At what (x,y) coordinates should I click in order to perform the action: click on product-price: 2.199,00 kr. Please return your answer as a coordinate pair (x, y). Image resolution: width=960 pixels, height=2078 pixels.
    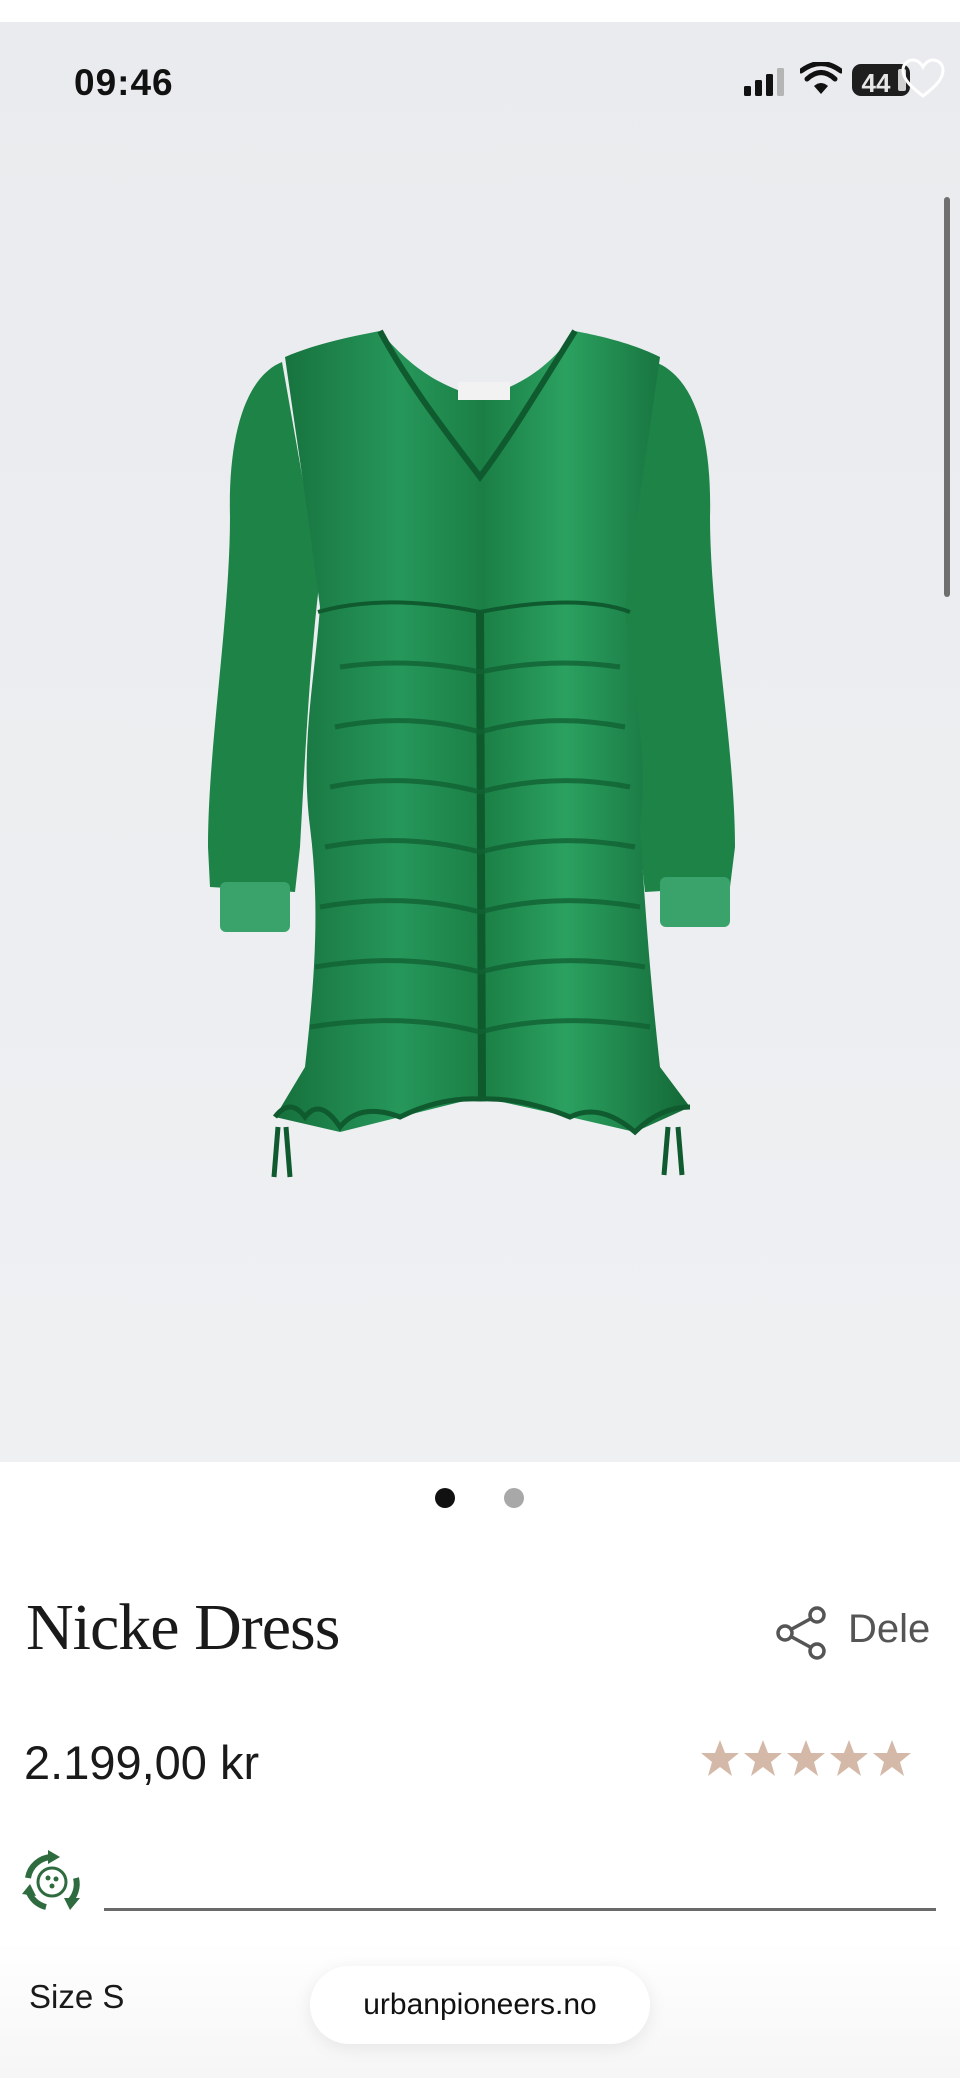
    Looking at the image, I should click on (142, 1762).